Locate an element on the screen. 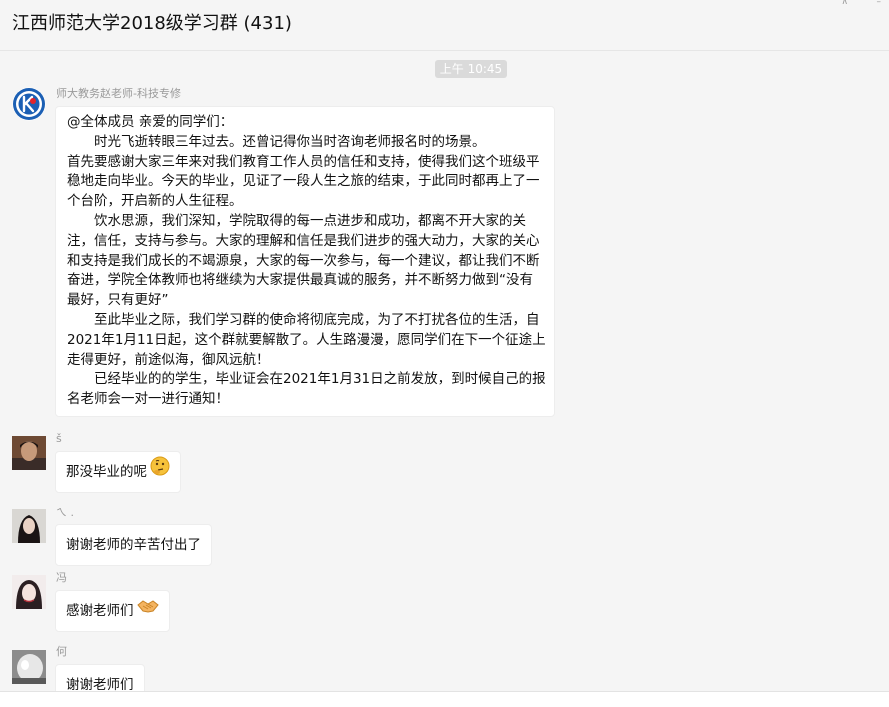 This screenshot has height=707, width=889. message-bubble: 感谢老师们 is located at coordinates (112, 611).